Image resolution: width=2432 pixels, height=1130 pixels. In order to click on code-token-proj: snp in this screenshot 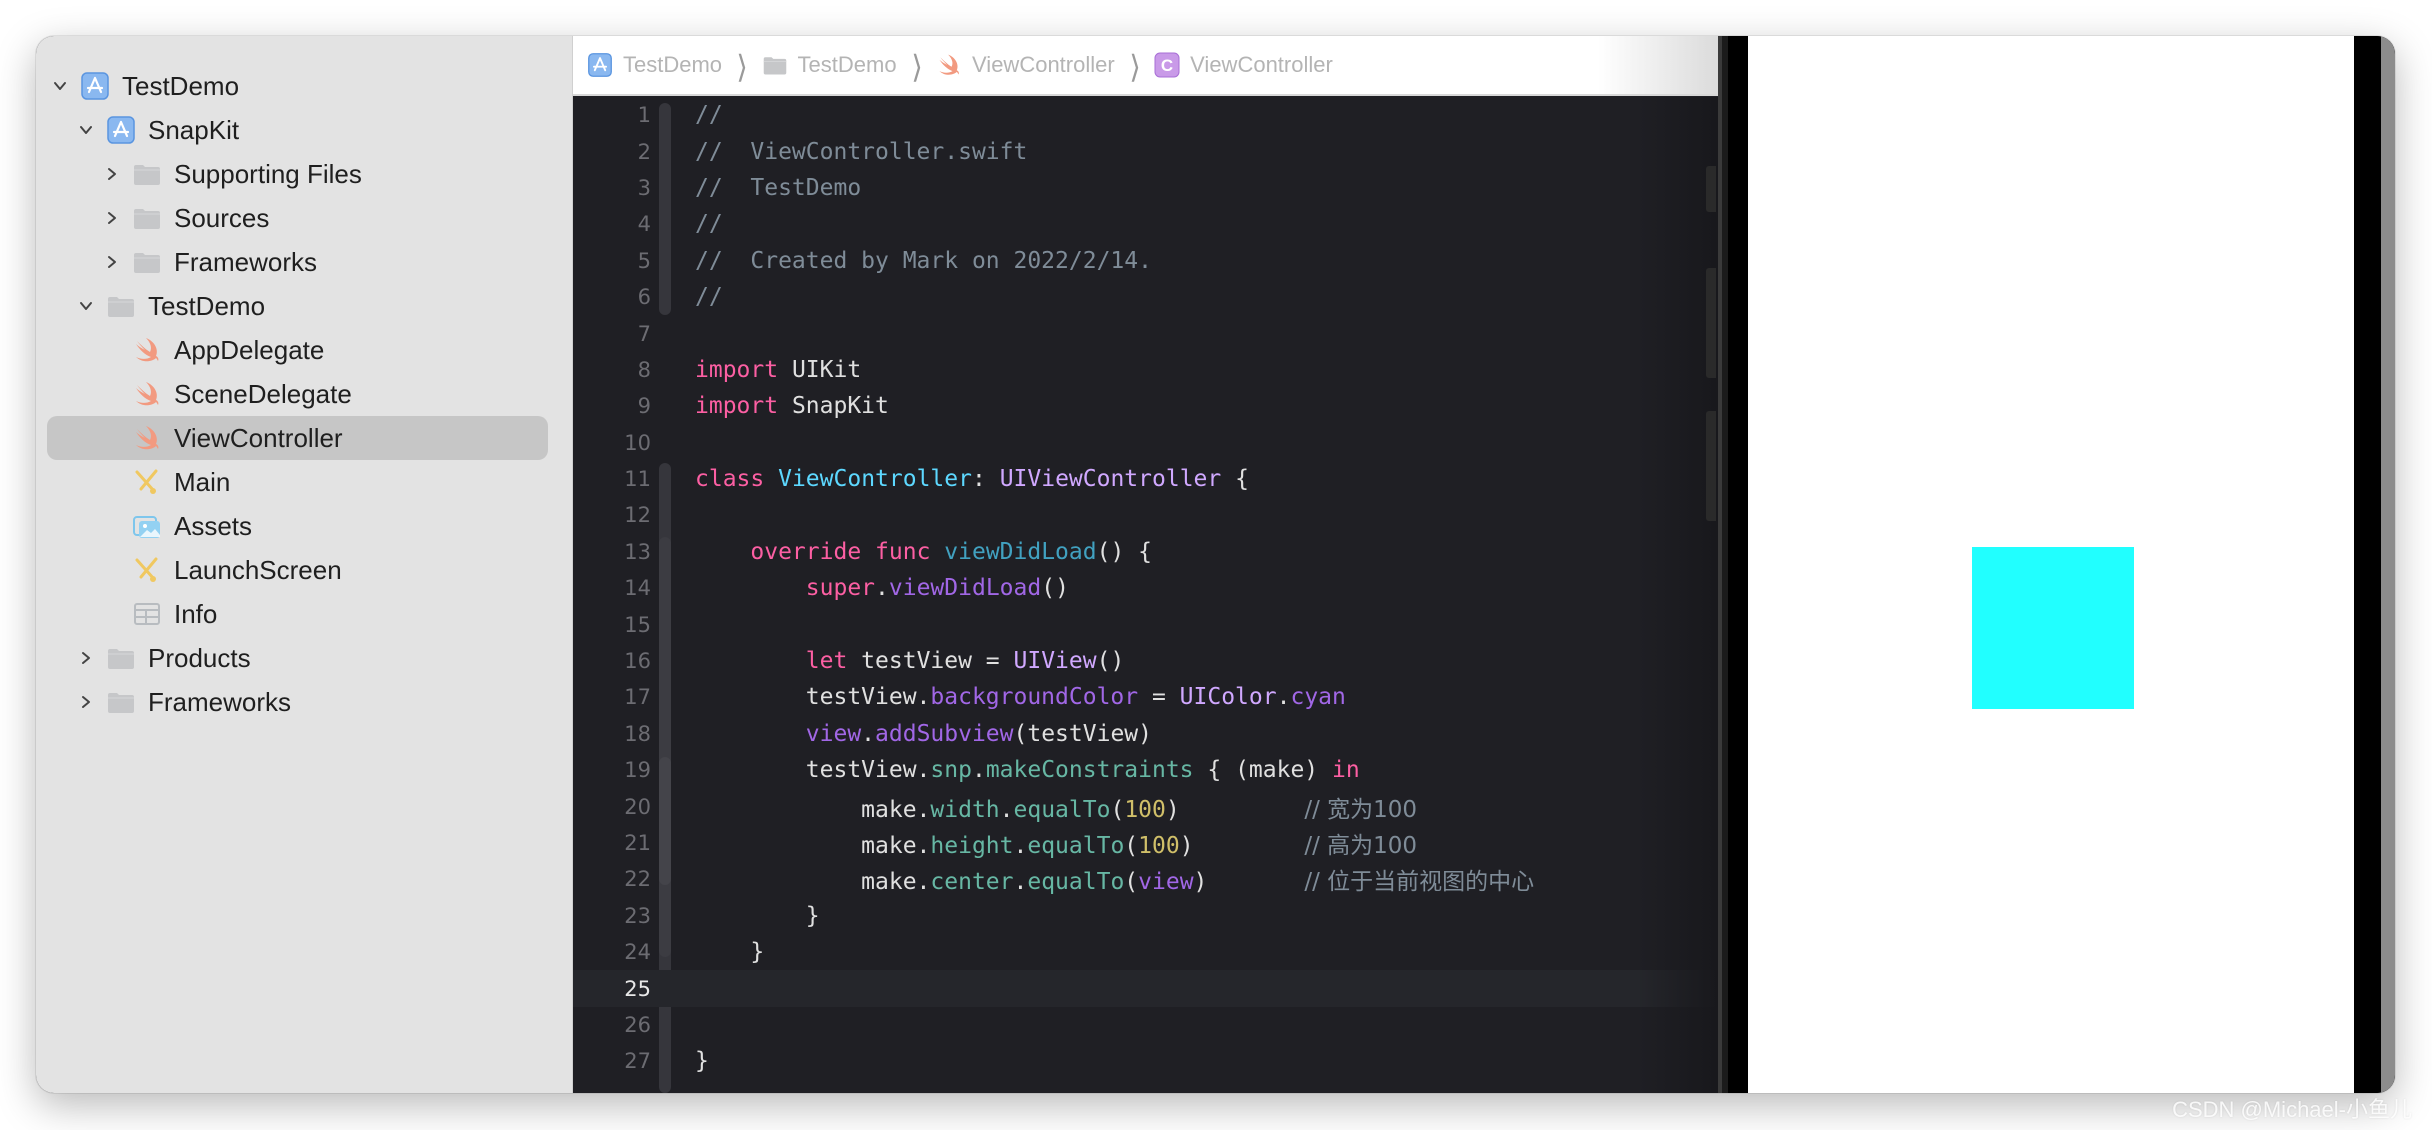, I will do `click(951, 770)`.